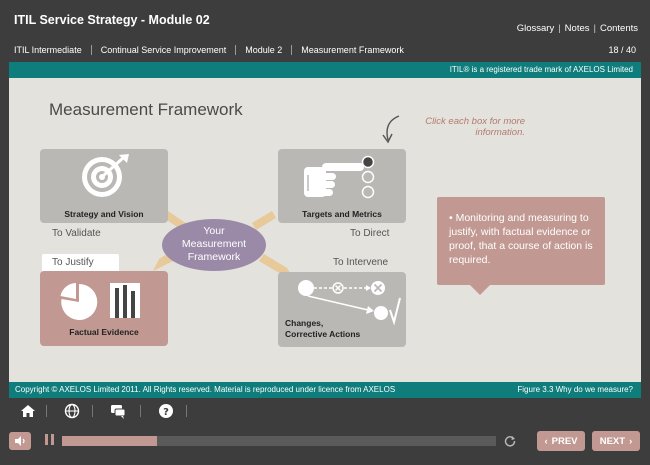 The image size is (650, 465). Describe the element at coordinates (370, 233) in the screenshot. I see `to-direct-caption: To Direct` at that location.